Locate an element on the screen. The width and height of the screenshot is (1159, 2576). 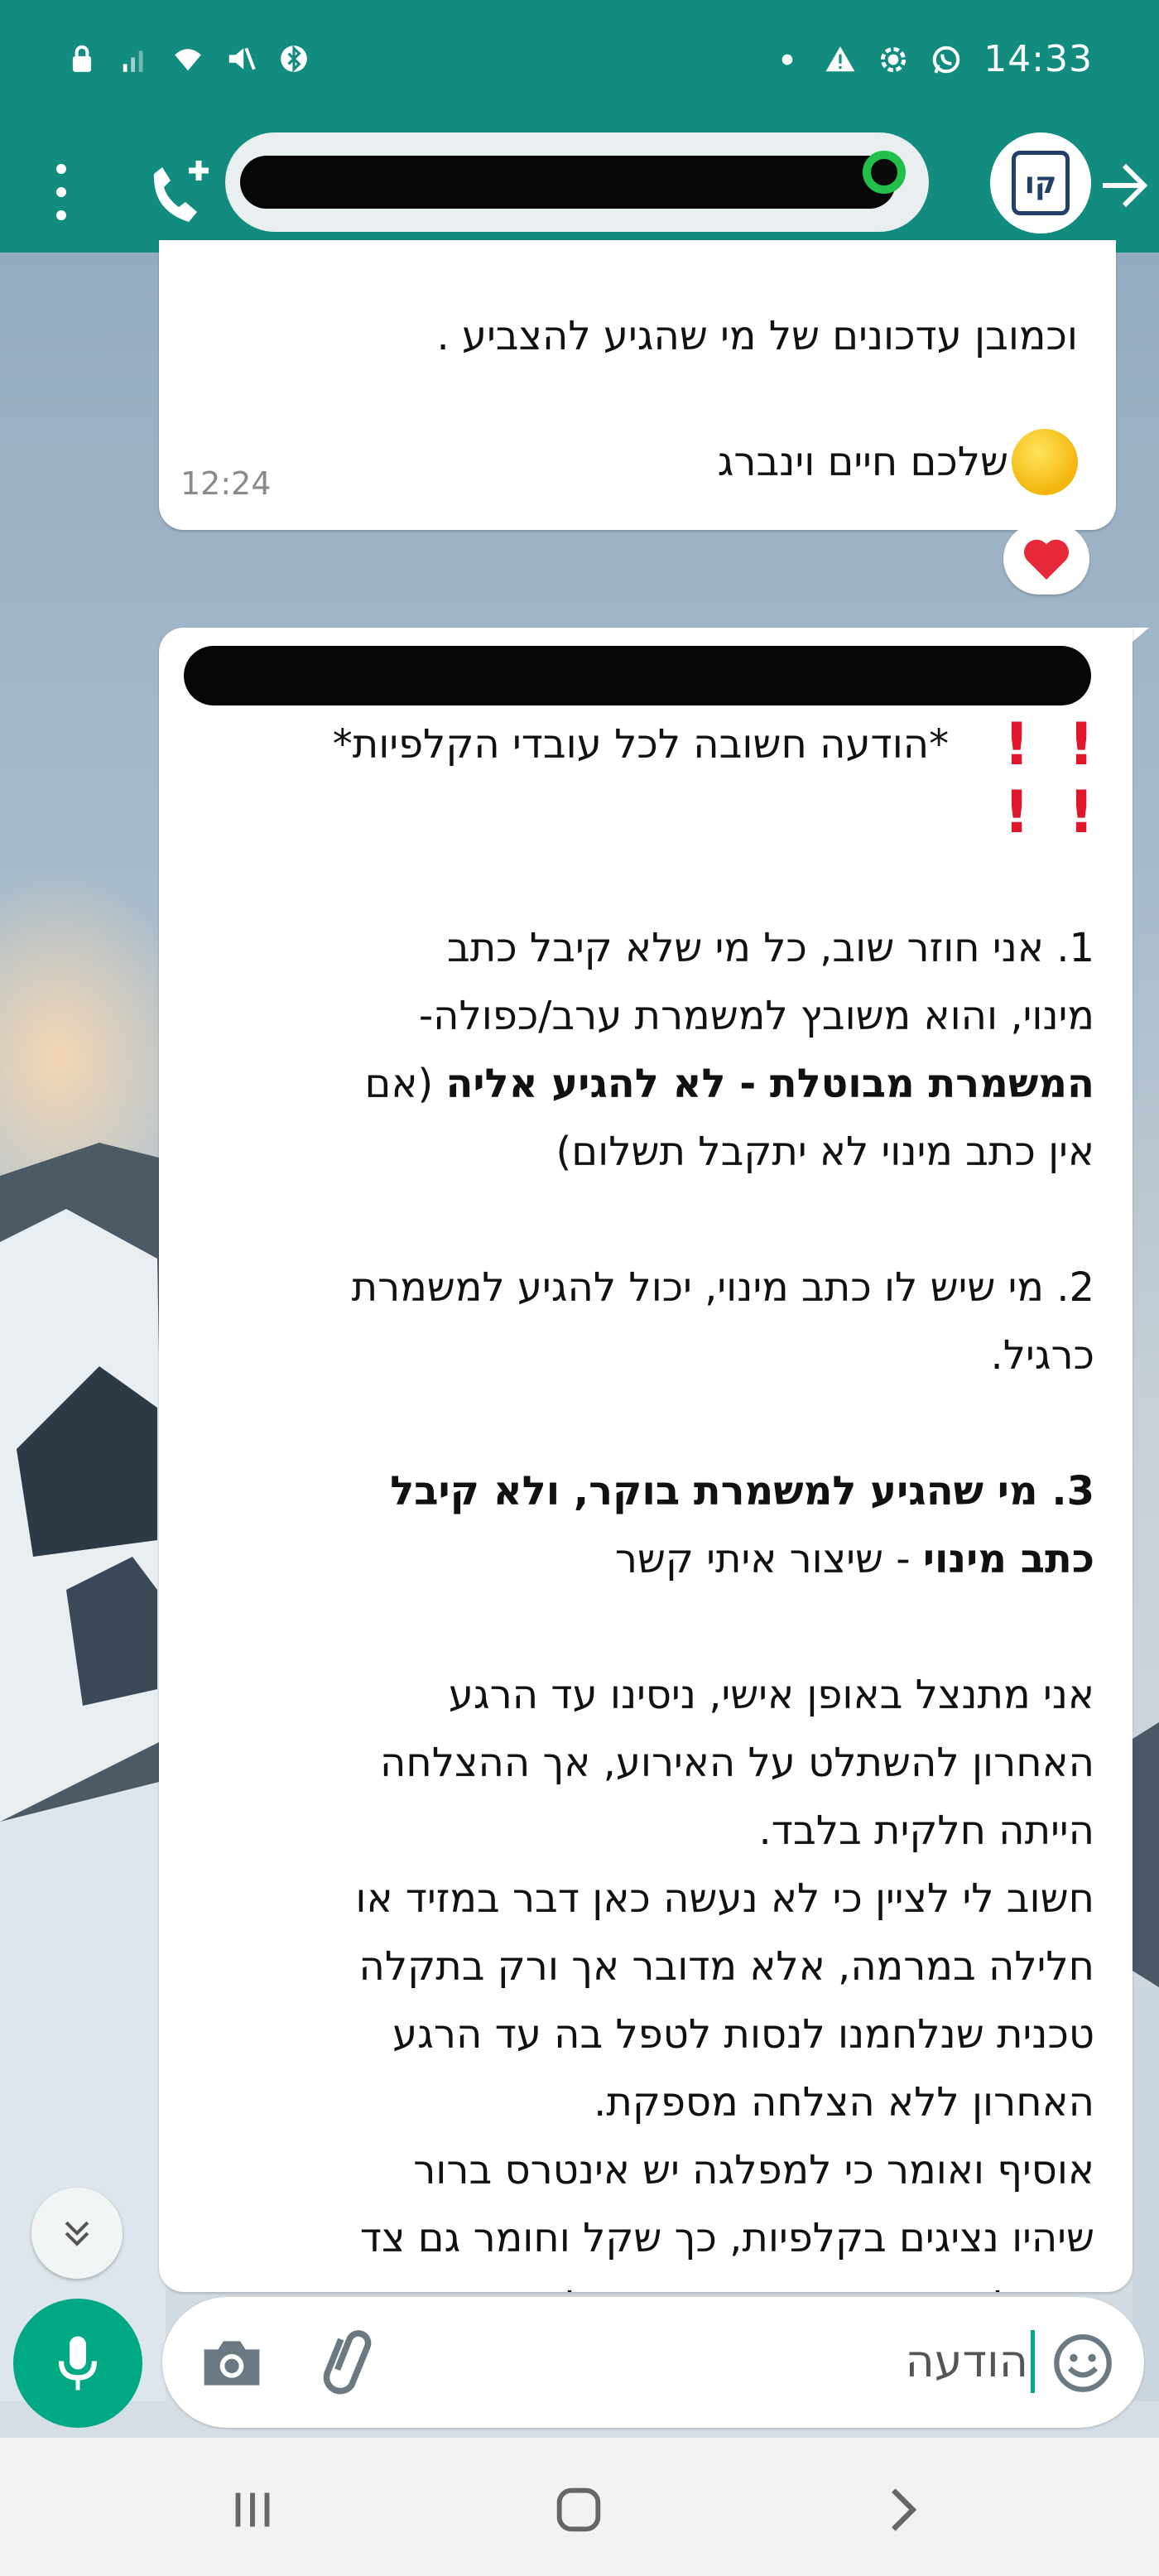
online-indicator is located at coordinates (884, 172).